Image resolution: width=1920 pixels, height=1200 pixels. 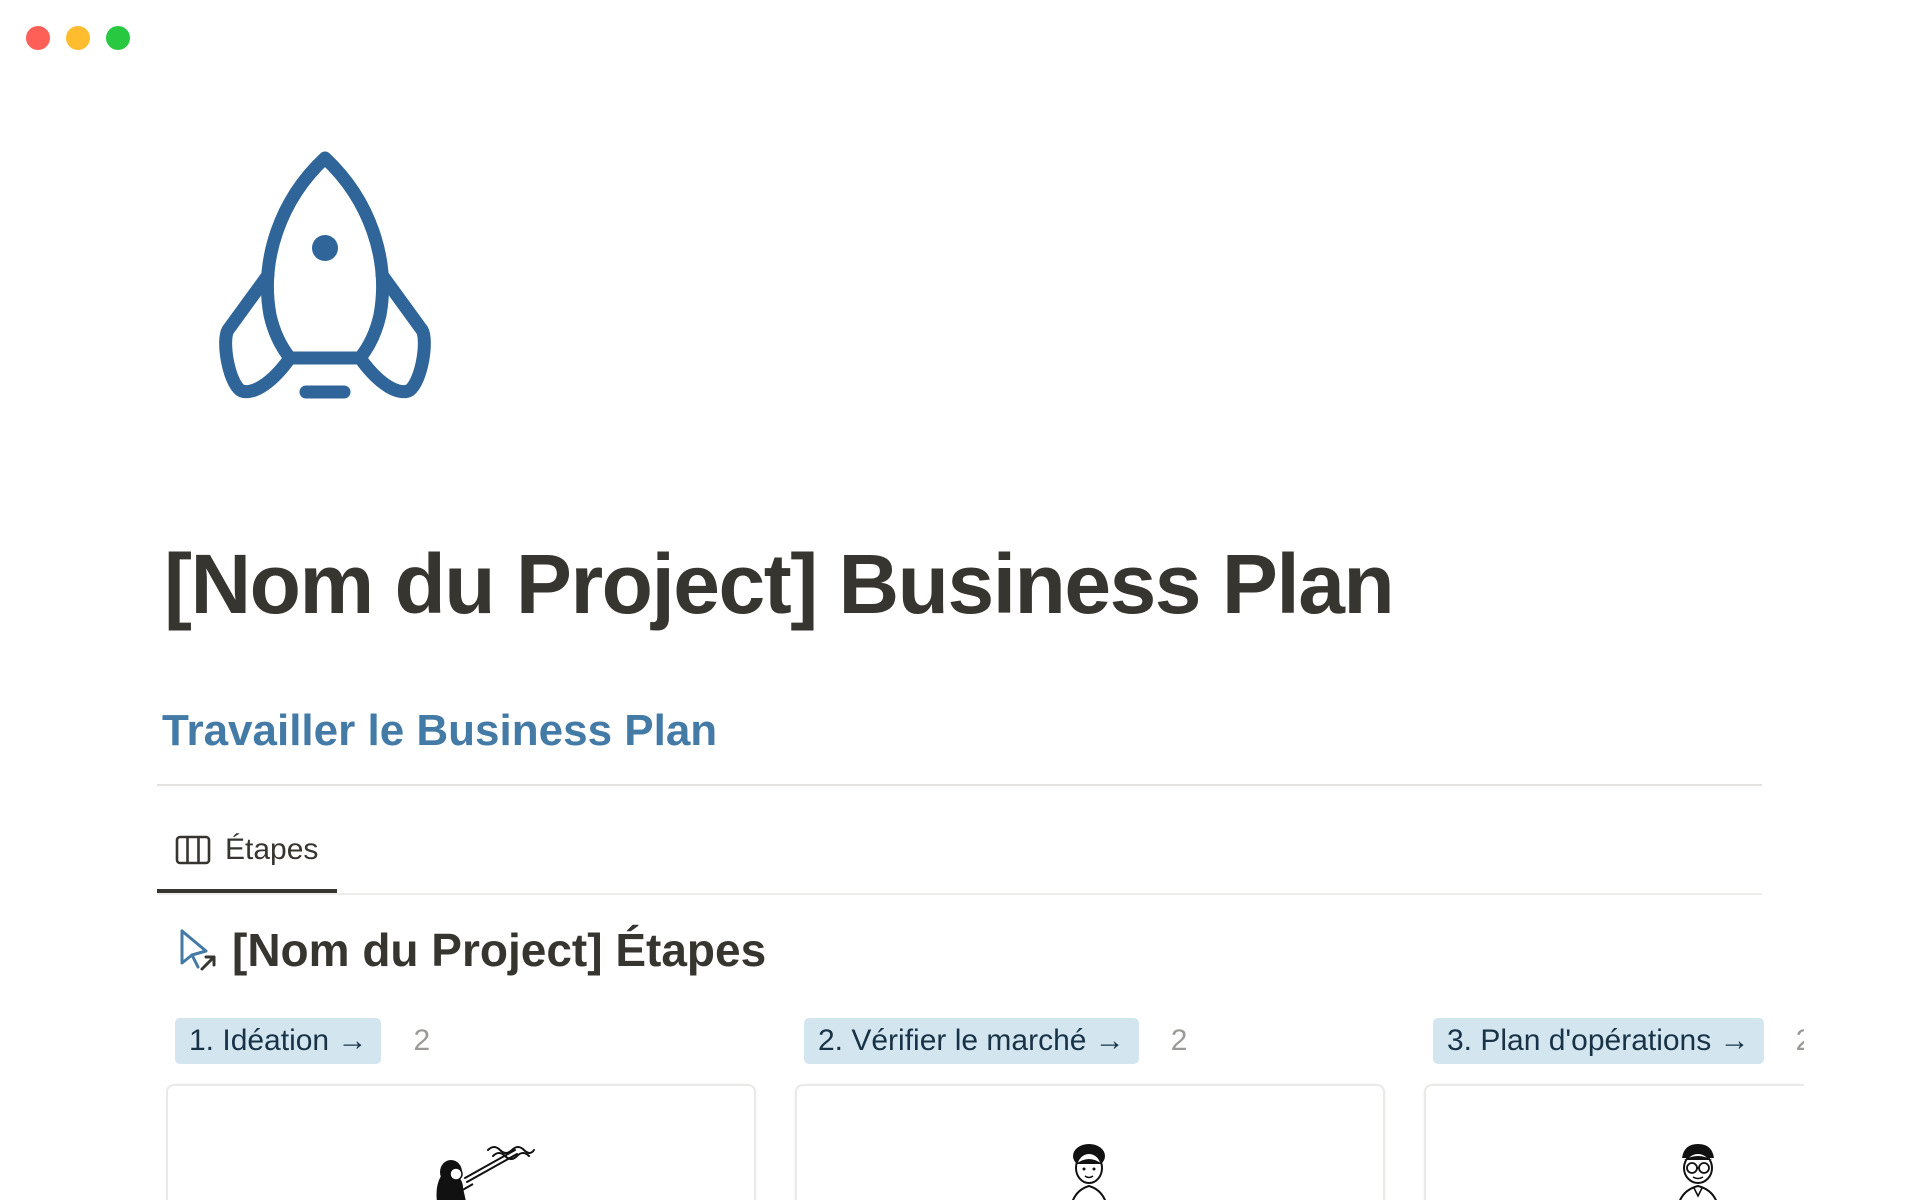 I want to click on board-column-verifier-marche: 2. Vérifier le marché → 2, so click(x=1090, y=1109).